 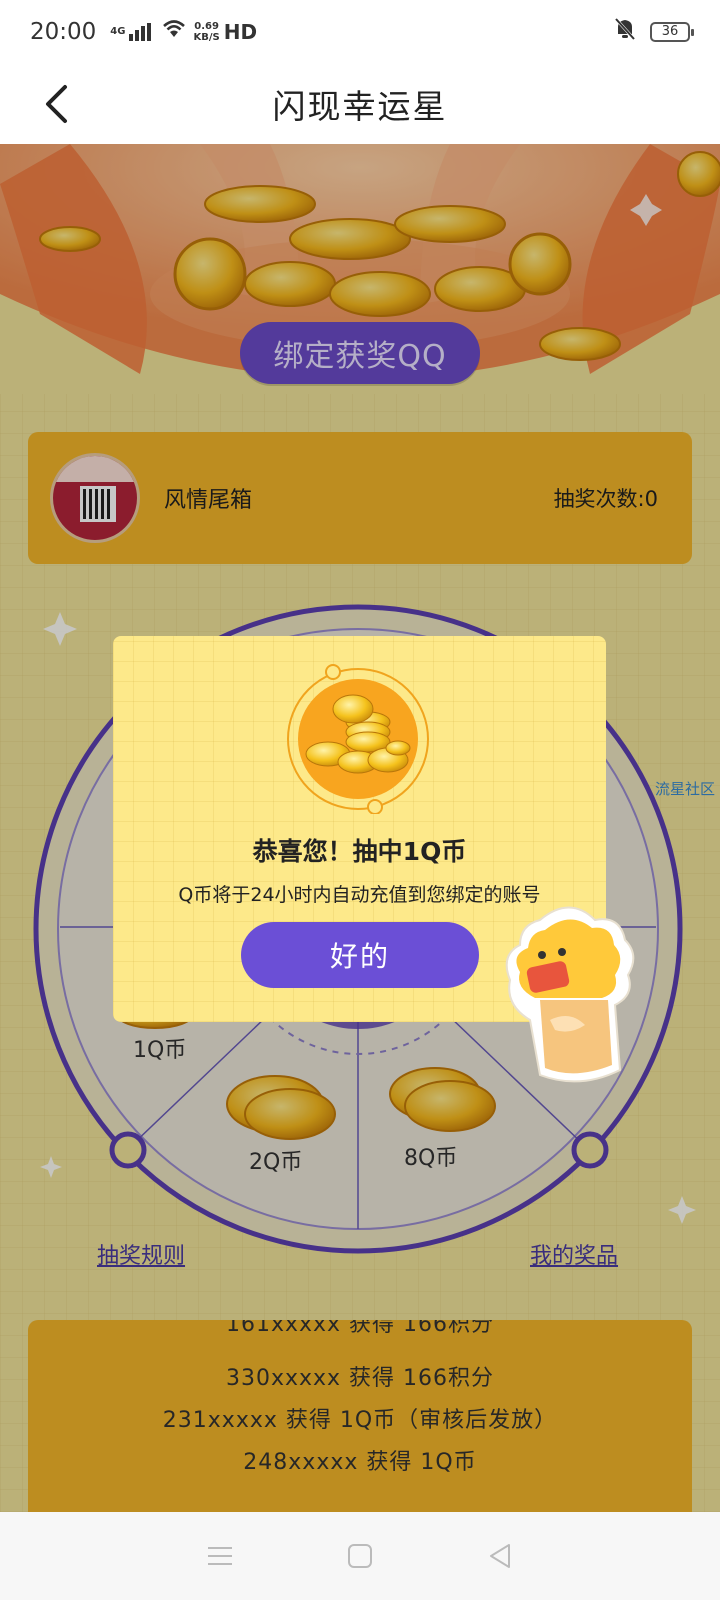 I want to click on menu-button, so click(x=220, y=1556).